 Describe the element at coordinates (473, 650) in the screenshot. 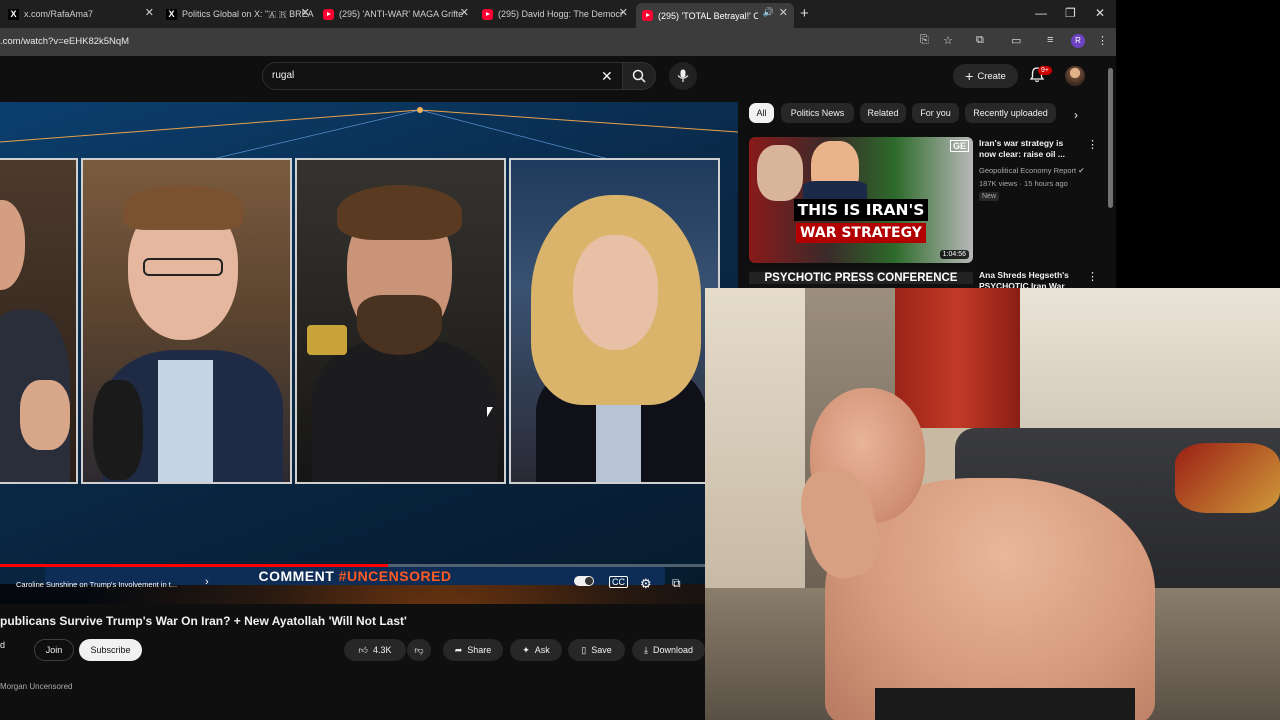

I see `share-button: ➦ Share` at that location.